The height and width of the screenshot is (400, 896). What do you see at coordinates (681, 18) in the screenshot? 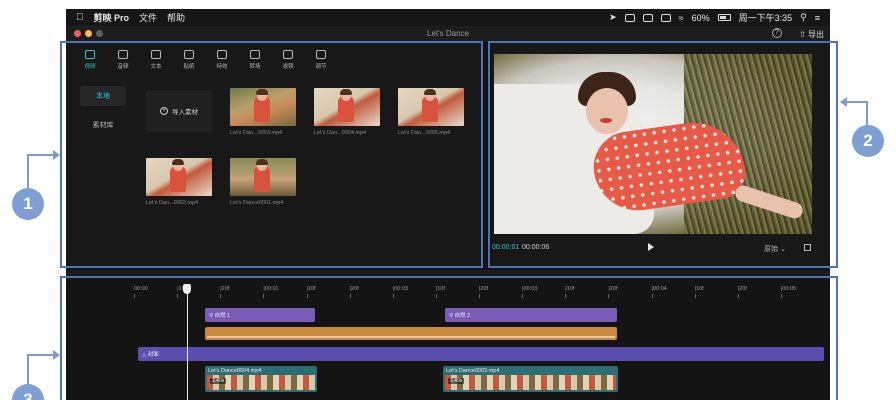
I see `wifi-icon: ≈` at bounding box center [681, 18].